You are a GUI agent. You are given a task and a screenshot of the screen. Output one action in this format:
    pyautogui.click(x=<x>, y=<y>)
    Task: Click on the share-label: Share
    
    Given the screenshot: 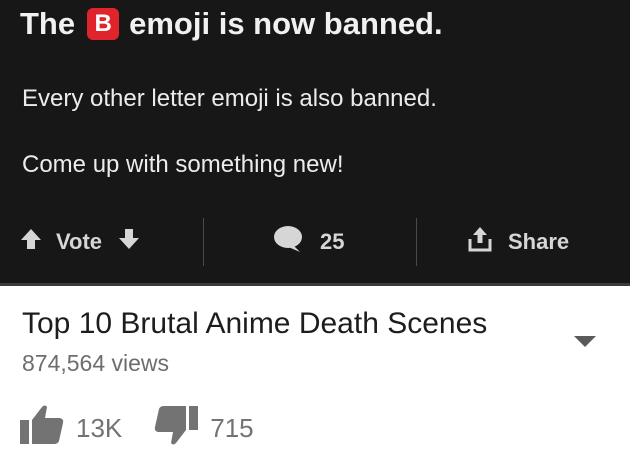 What is the action you would take?
    pyautogui.click(x=539, y=241)
    